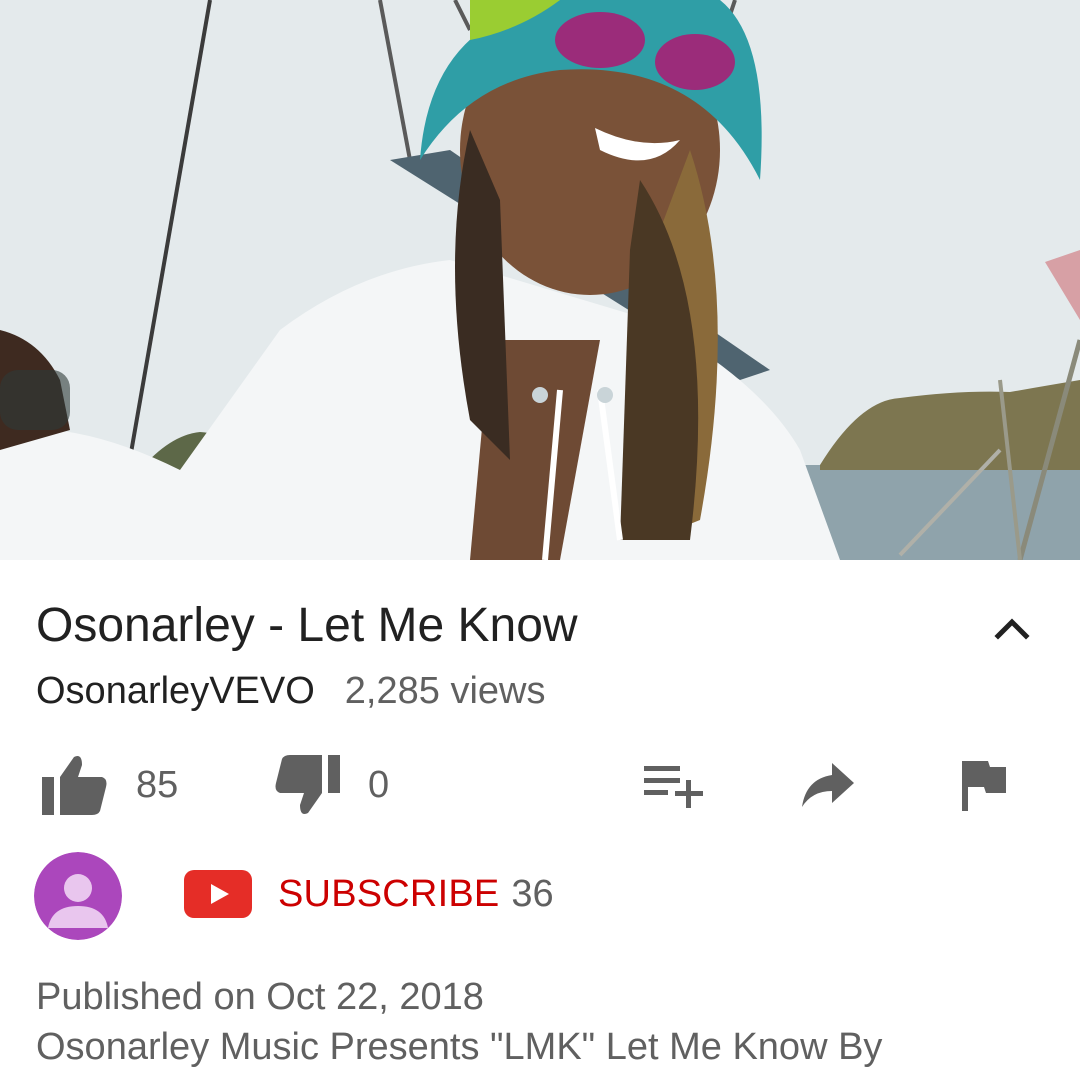  Describe the element at coordinates (74, 785) in the screenshot. I see `thumb-up-icon` at that location.